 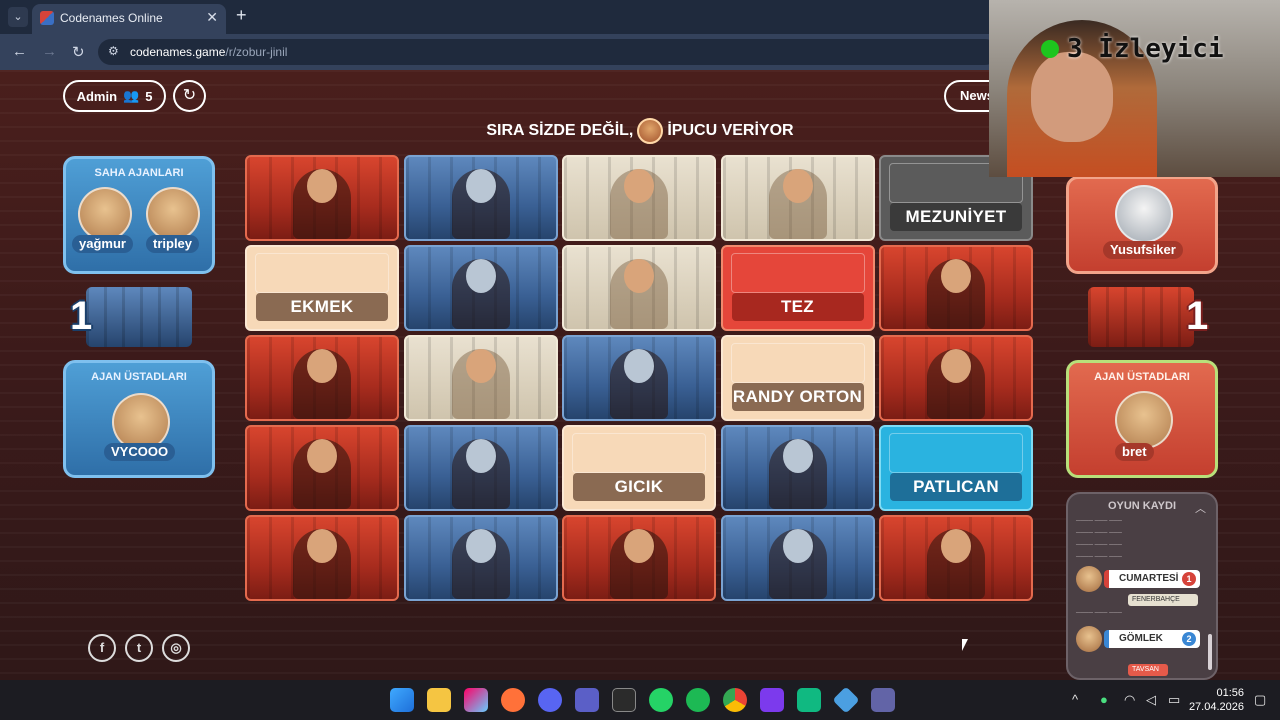 What do you see at coordinates (178, 52) in the screenshot?
I see `url-host: codenames.game` at bounding box center [178, 52].